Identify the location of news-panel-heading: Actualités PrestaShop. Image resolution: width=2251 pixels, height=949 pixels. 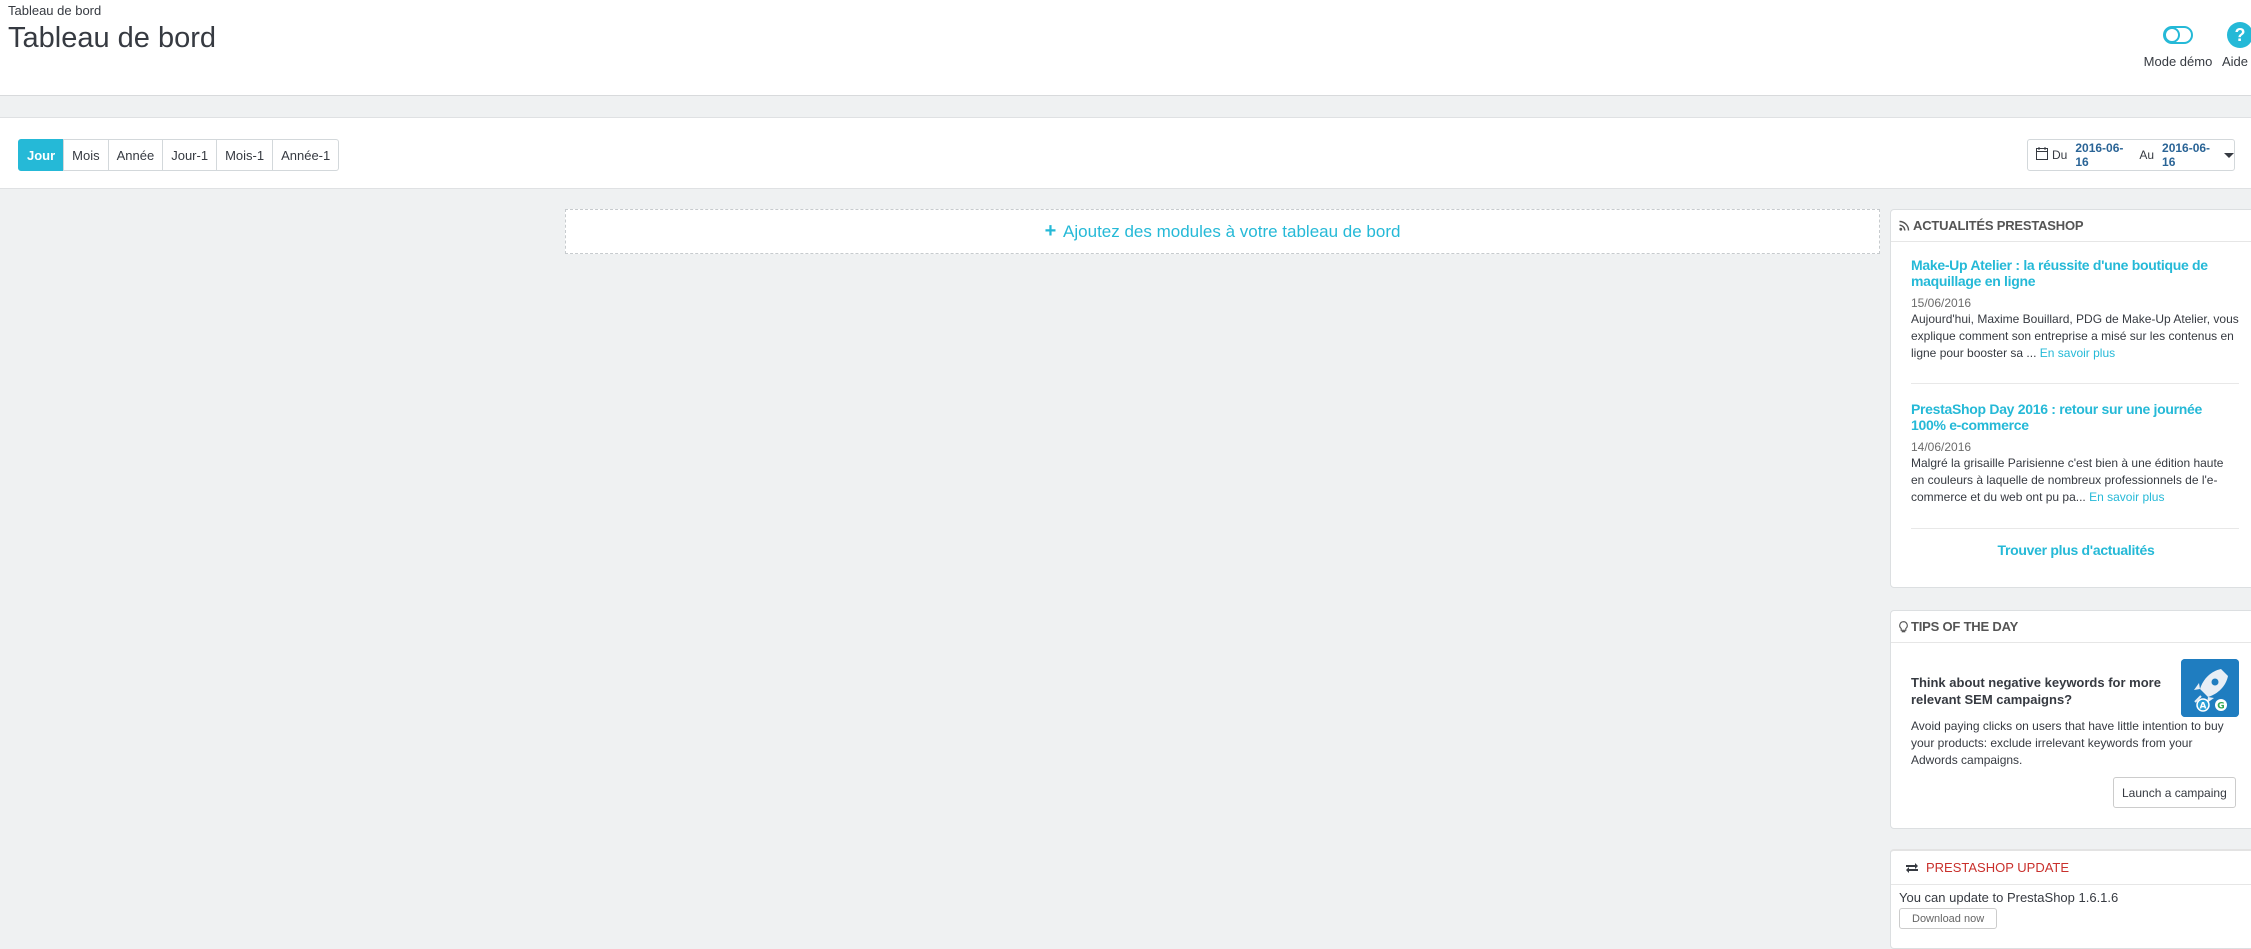
(2071, 226).